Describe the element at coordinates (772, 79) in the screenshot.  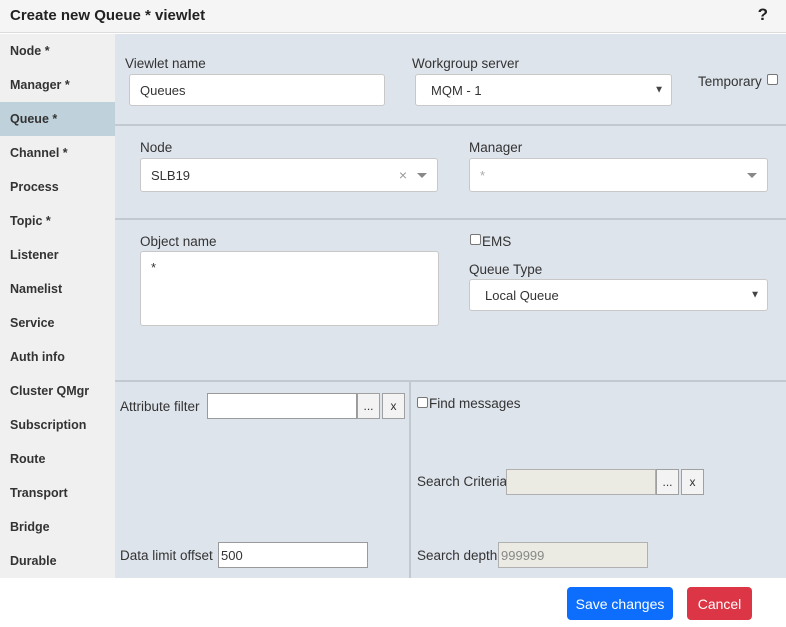
I see `temporary-checkbox` at that location.